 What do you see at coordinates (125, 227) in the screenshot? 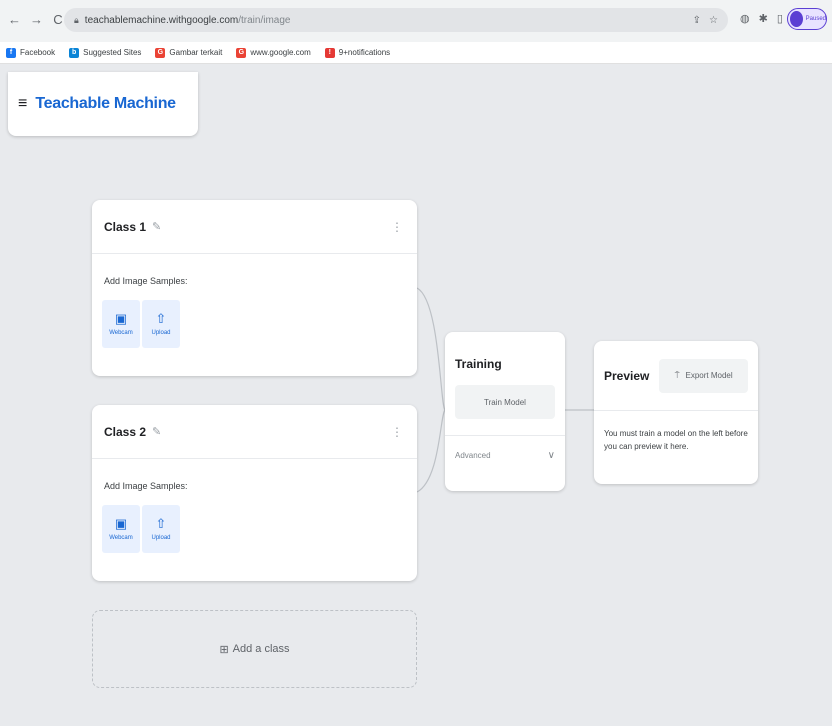
I see `class-name: Class 1` at bounding box center [125, 227].